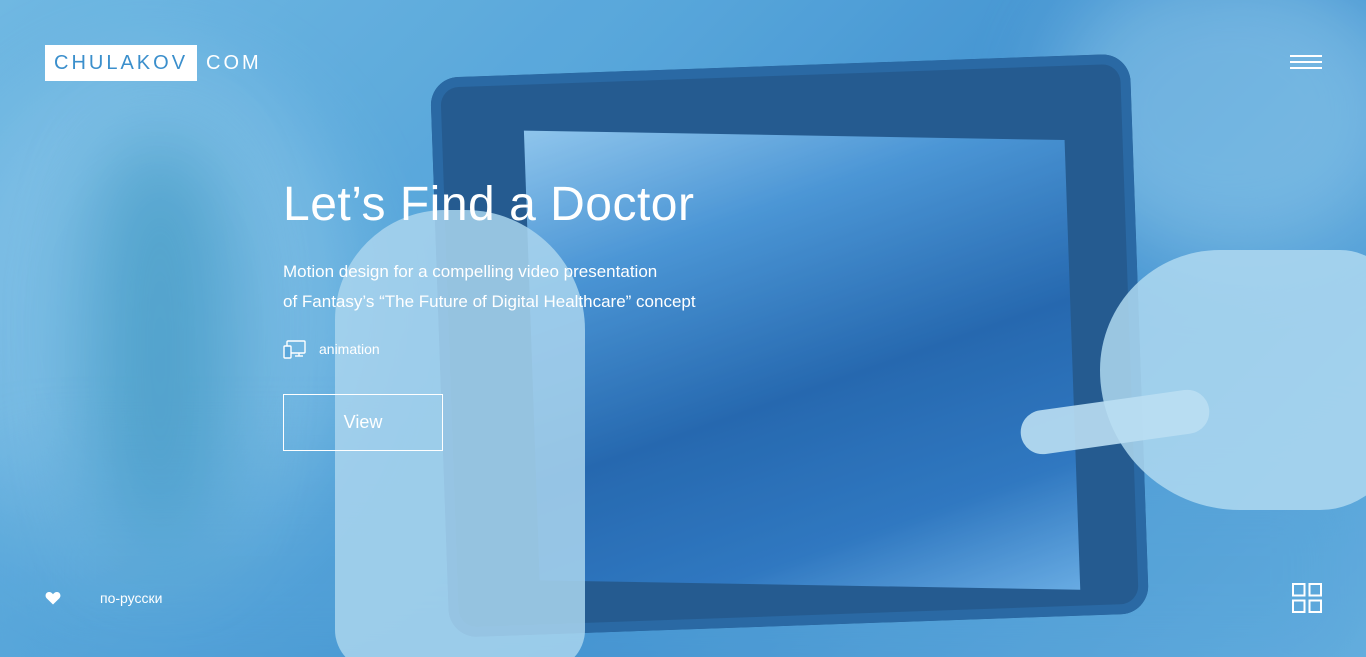  Describe the element at coordinates (294, 349) in the screenshot. I see `devices-icon` at that location.